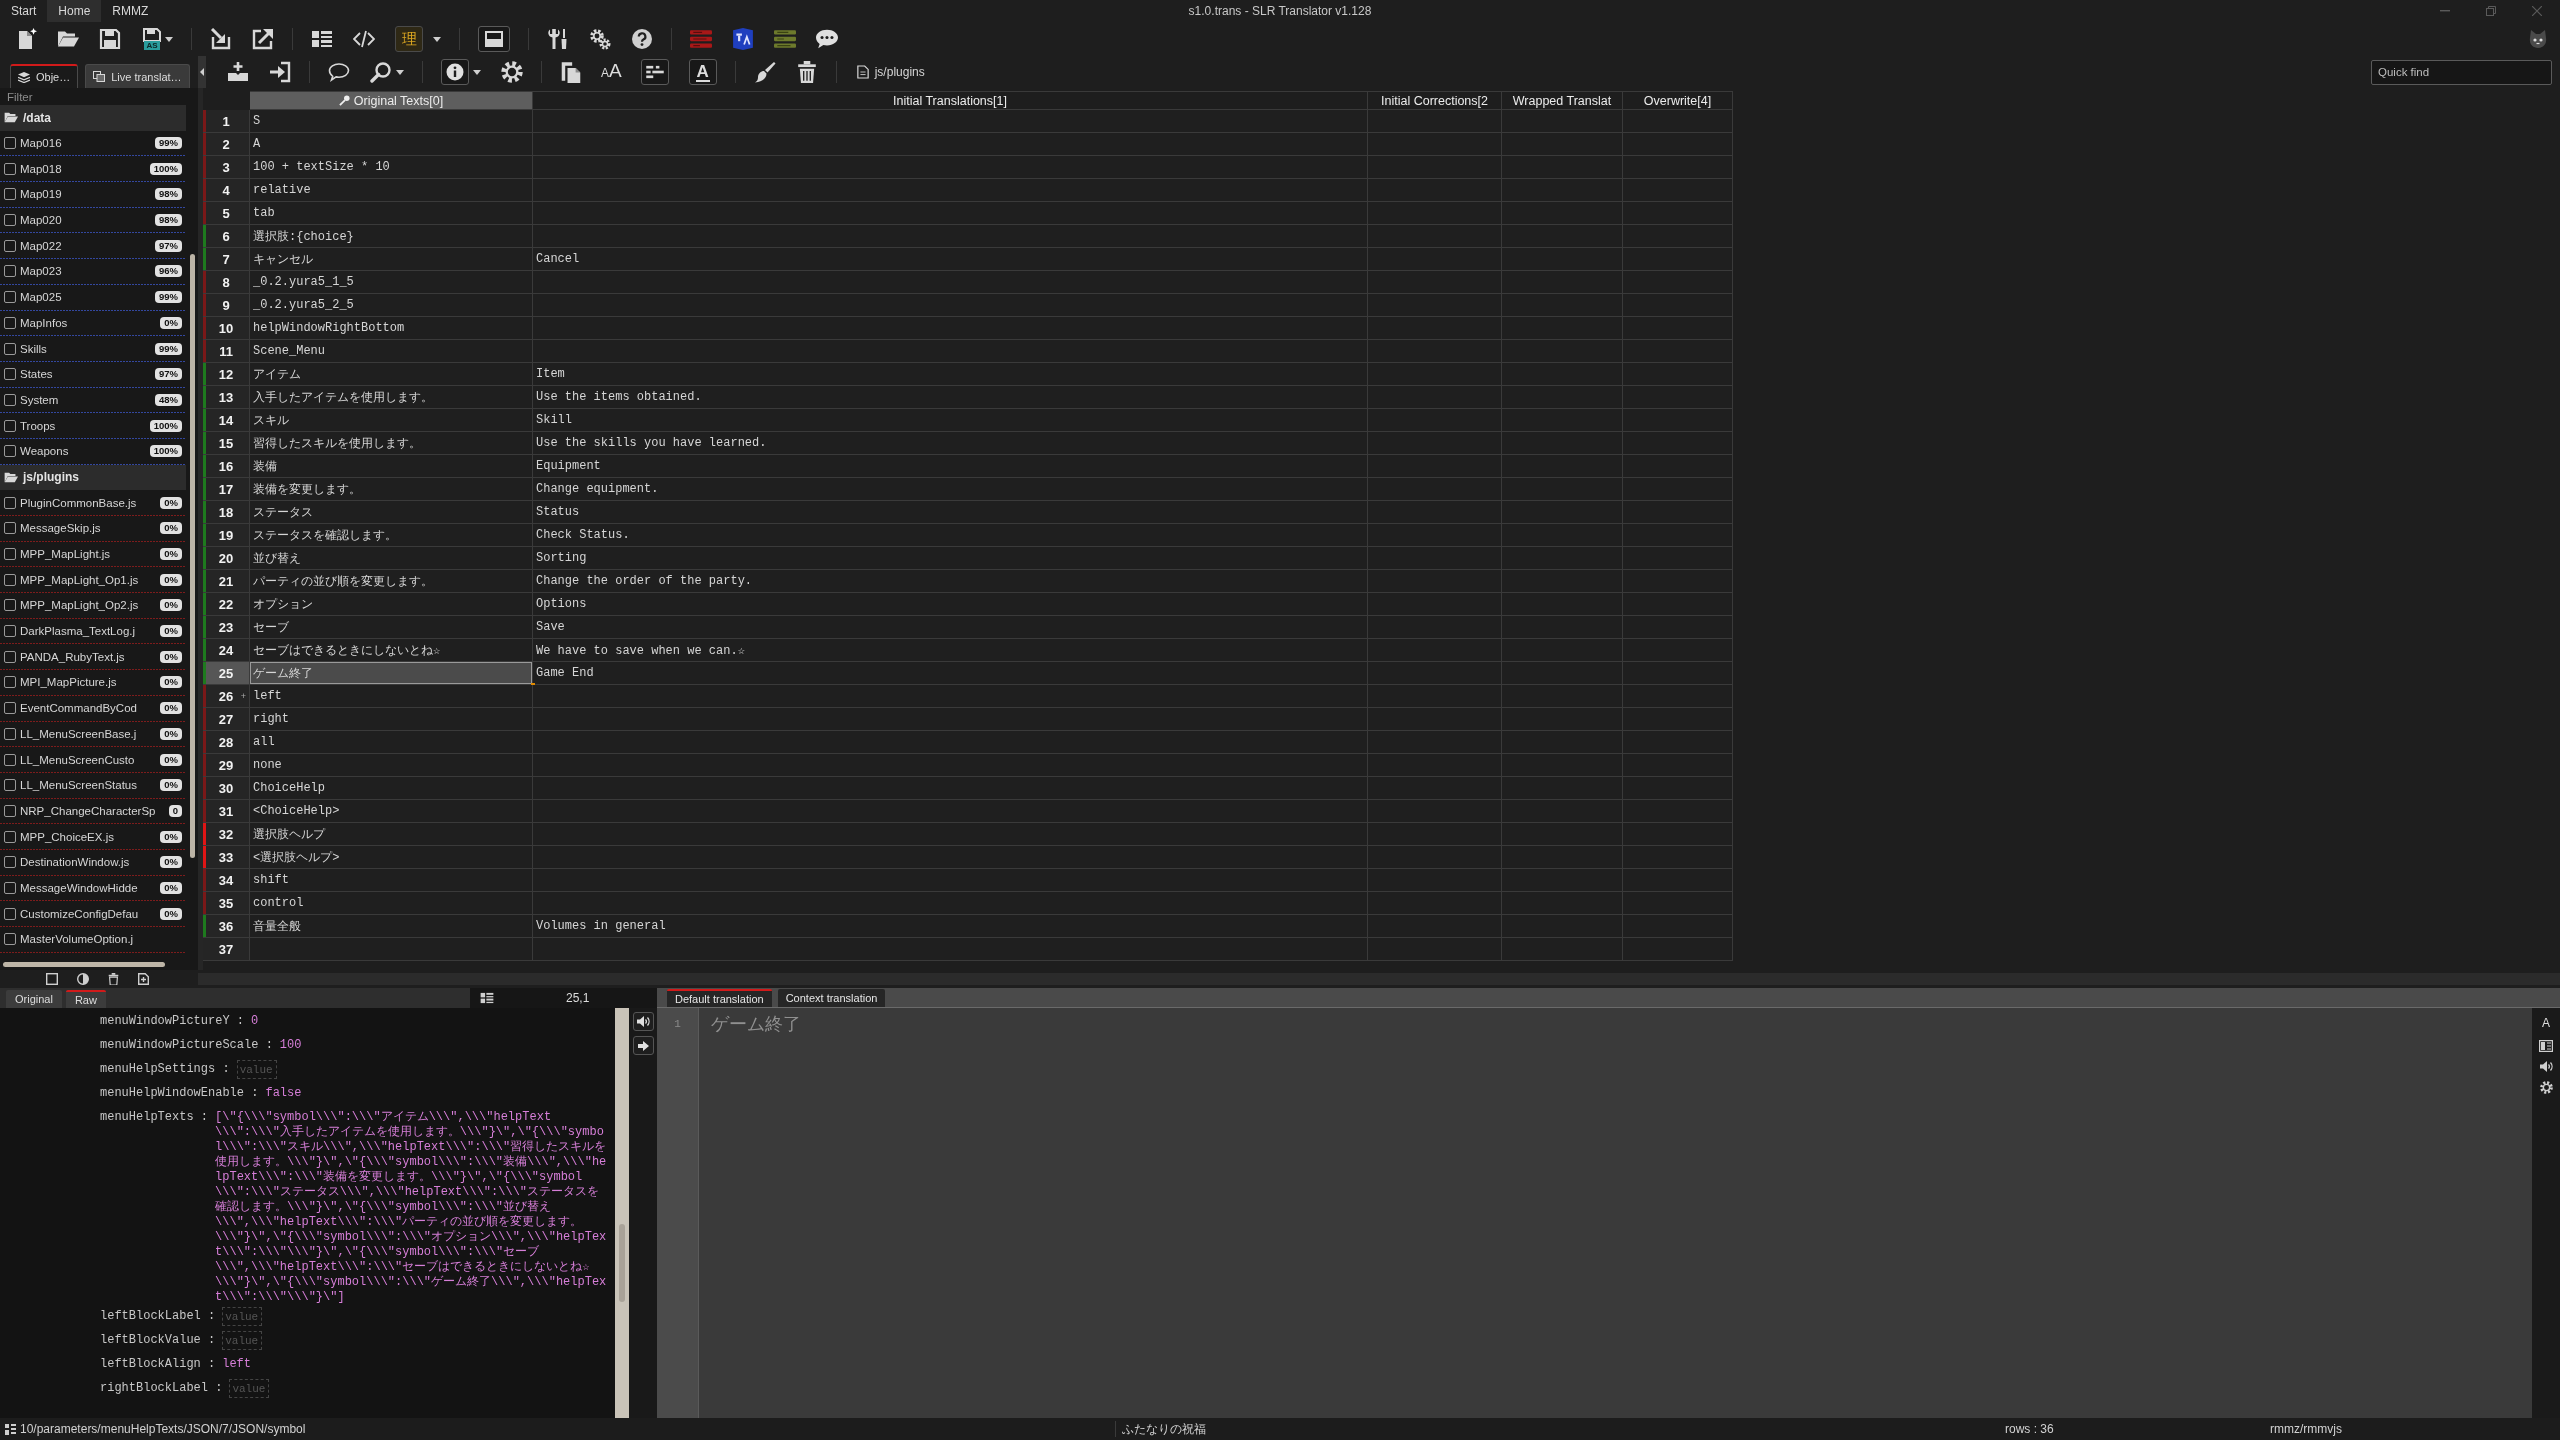 This screenshot has width=2560, height=1440. Describe the element at coordinates (226, 466) in the screenshot. I see `row-header: 16` at that location.